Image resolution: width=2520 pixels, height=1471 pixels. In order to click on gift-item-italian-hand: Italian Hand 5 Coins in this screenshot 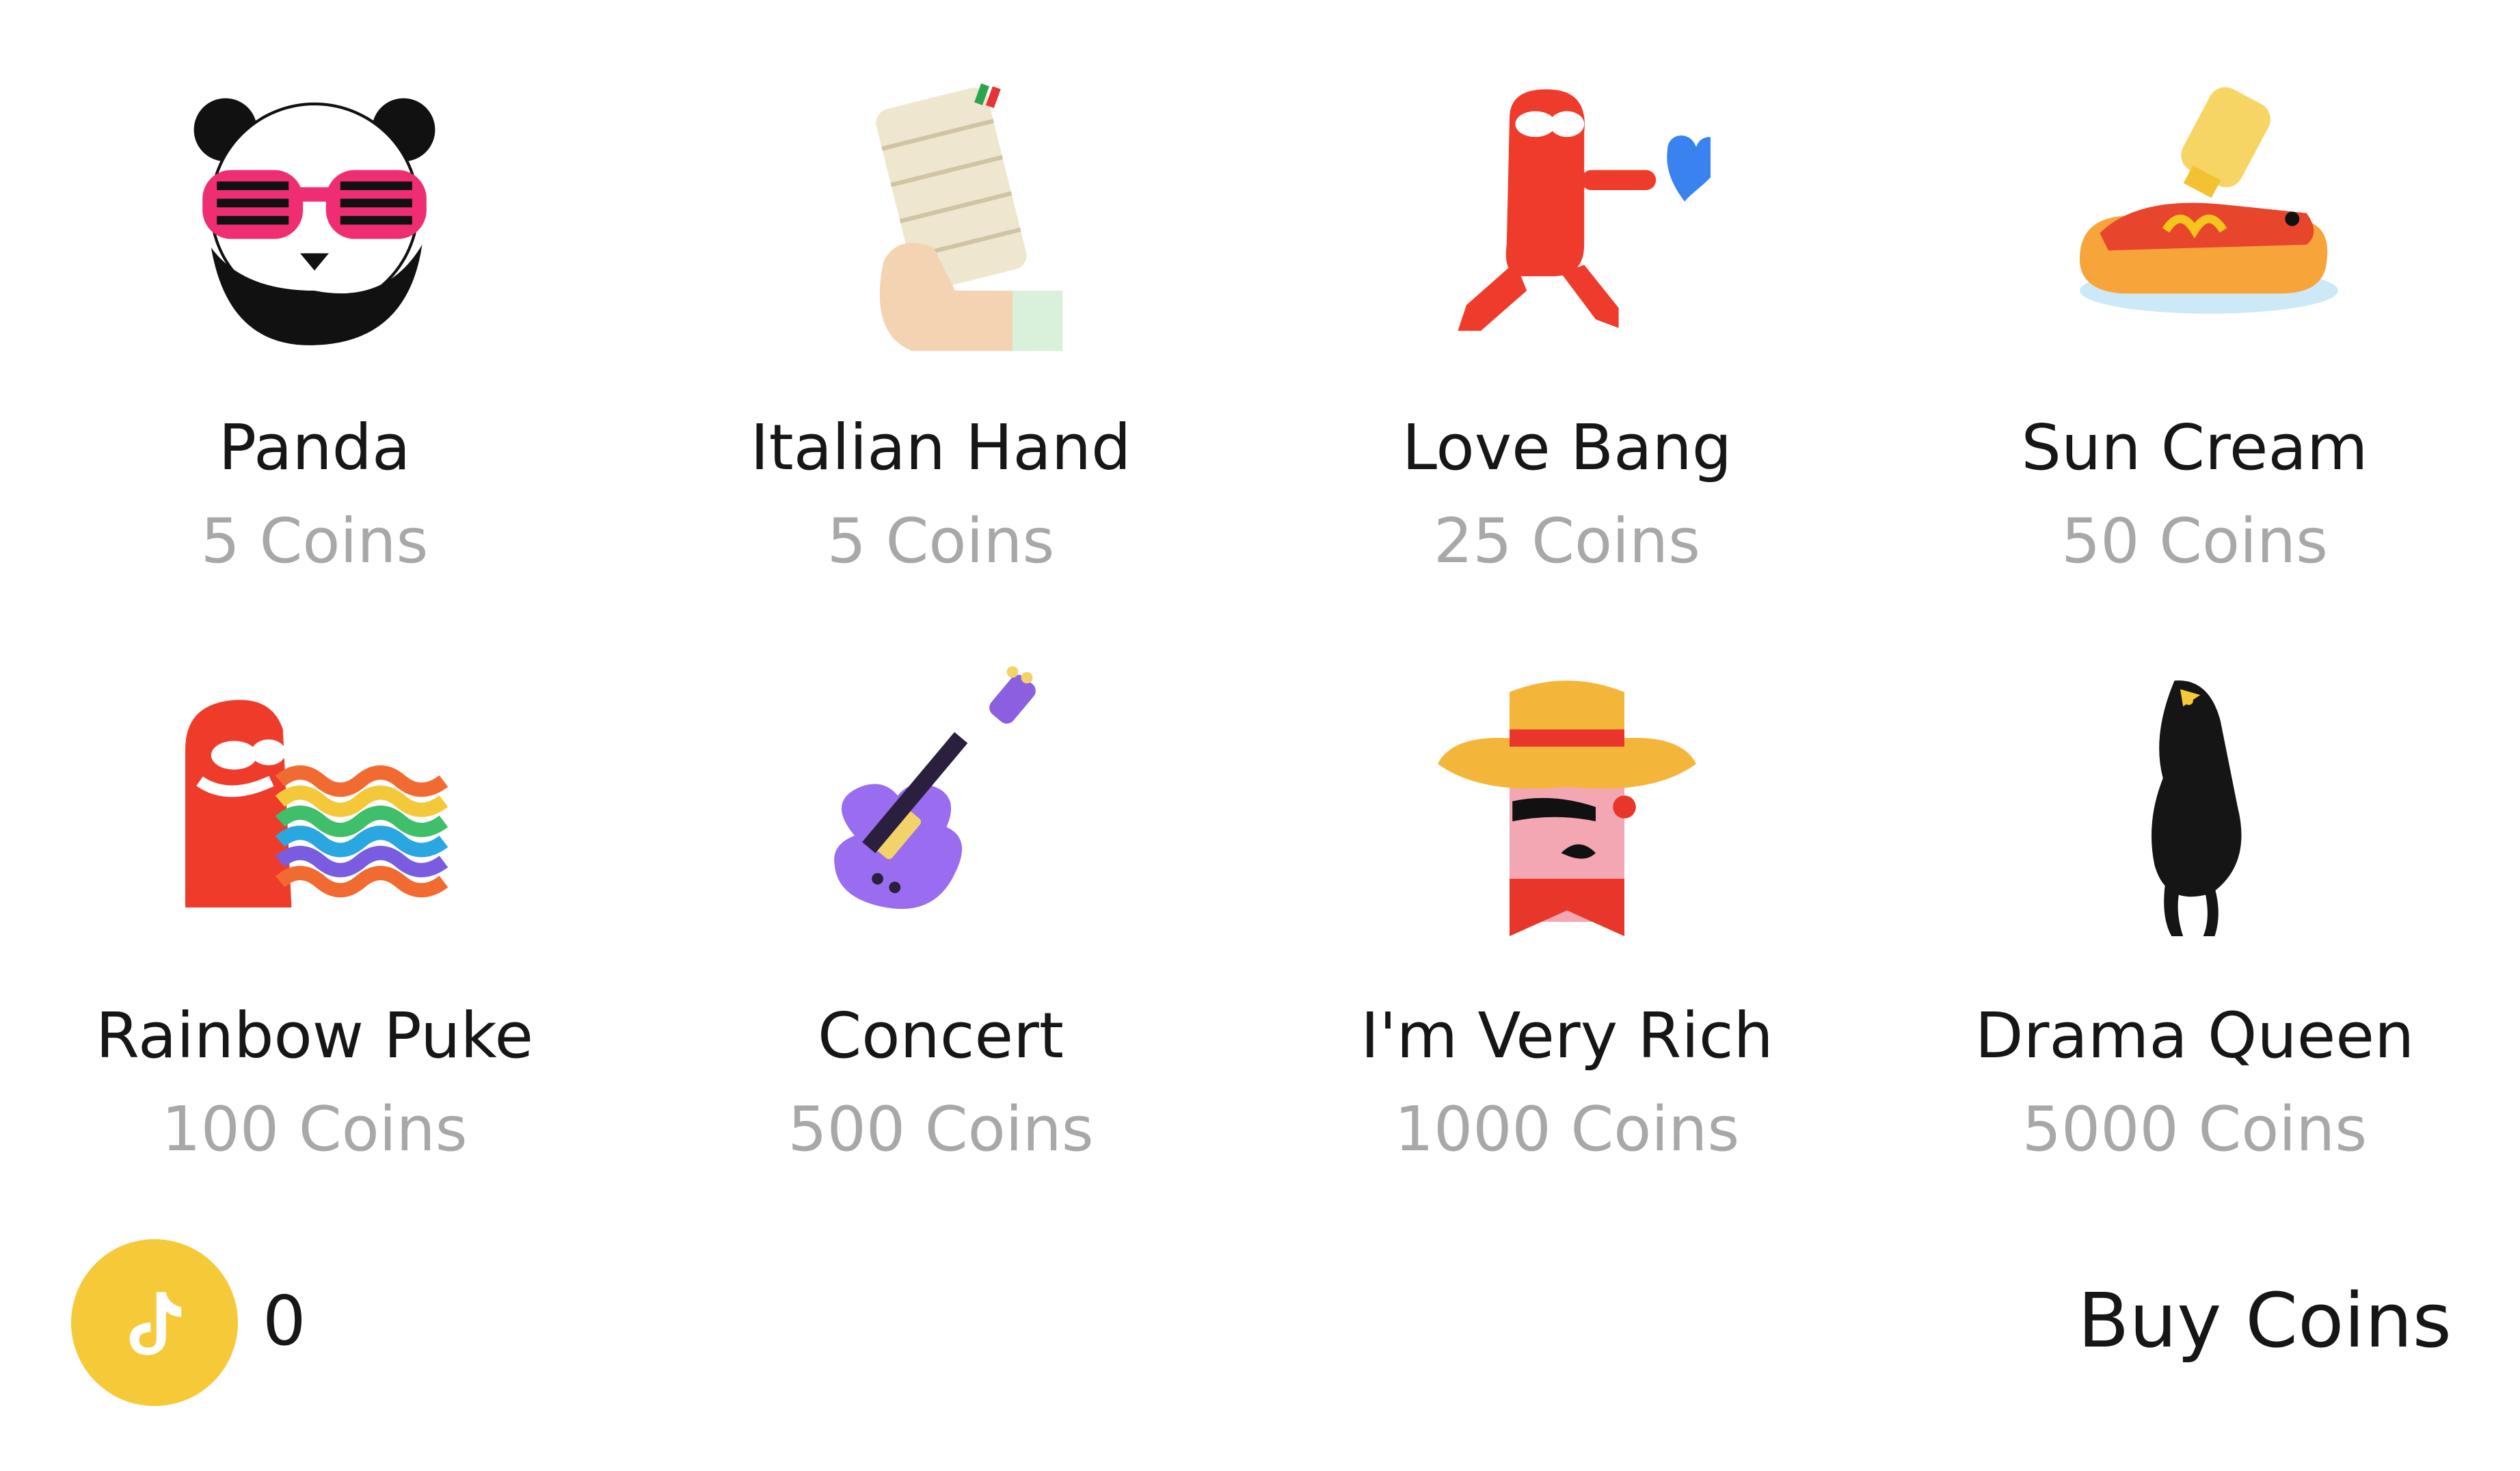, I will do `click(941, 328)`.